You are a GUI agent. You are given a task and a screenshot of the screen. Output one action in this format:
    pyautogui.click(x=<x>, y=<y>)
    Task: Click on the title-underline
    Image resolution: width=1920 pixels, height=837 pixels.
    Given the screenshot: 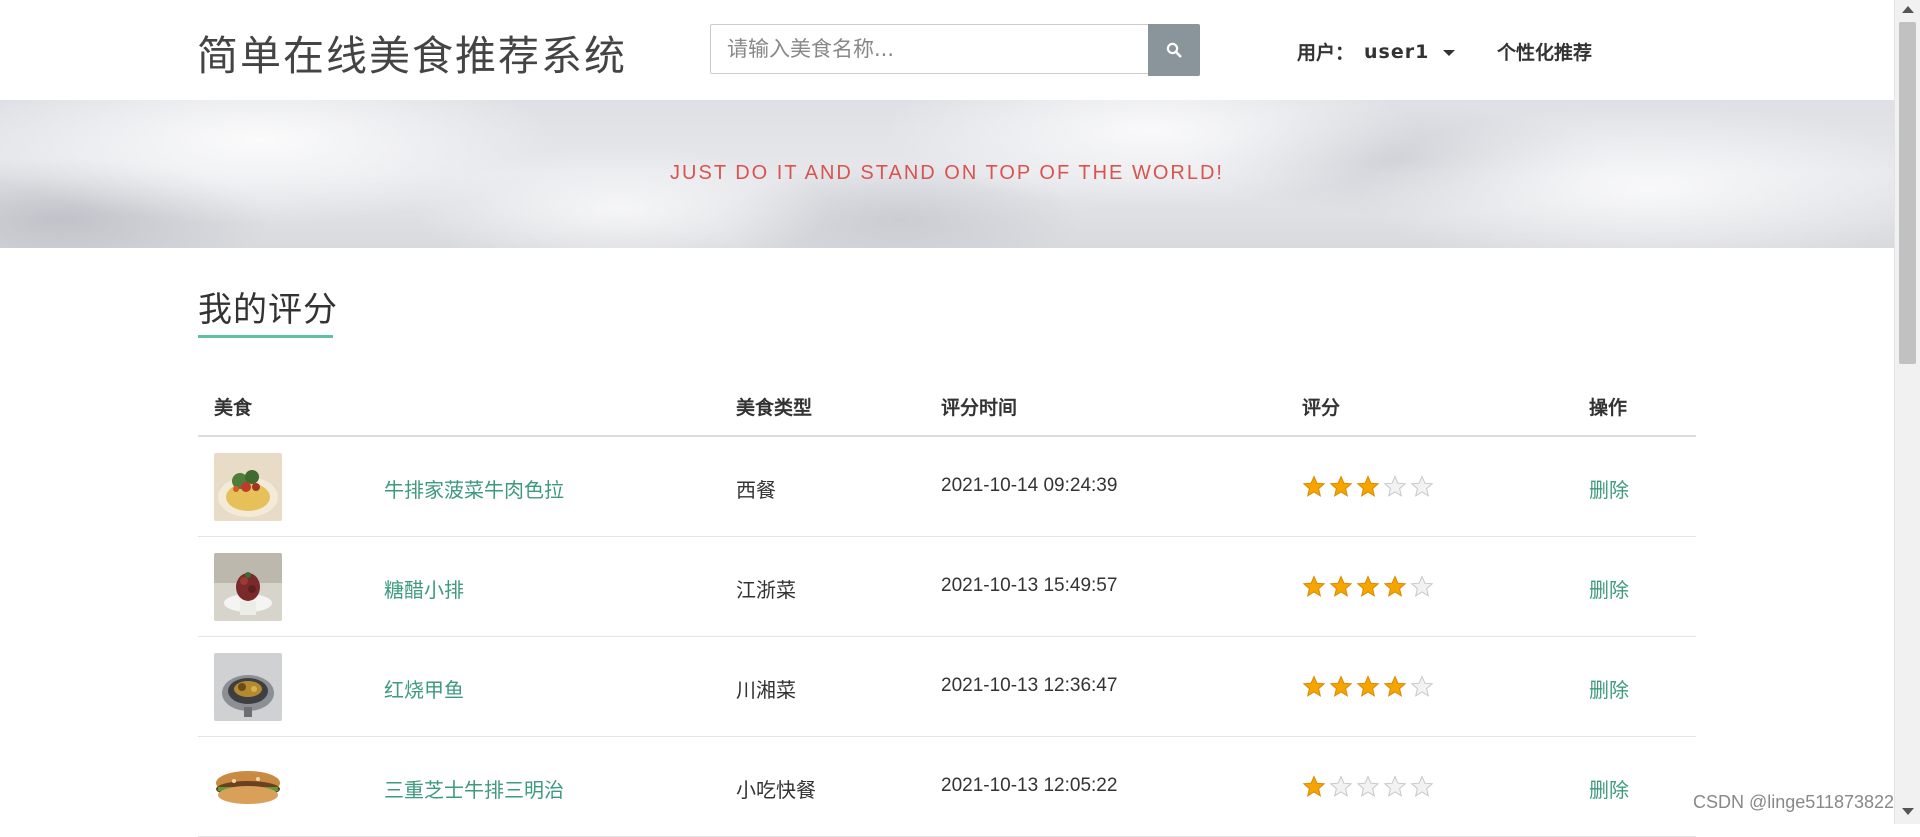 What is the action you would take?
    pyautogui.click(x=265, y=336)
    